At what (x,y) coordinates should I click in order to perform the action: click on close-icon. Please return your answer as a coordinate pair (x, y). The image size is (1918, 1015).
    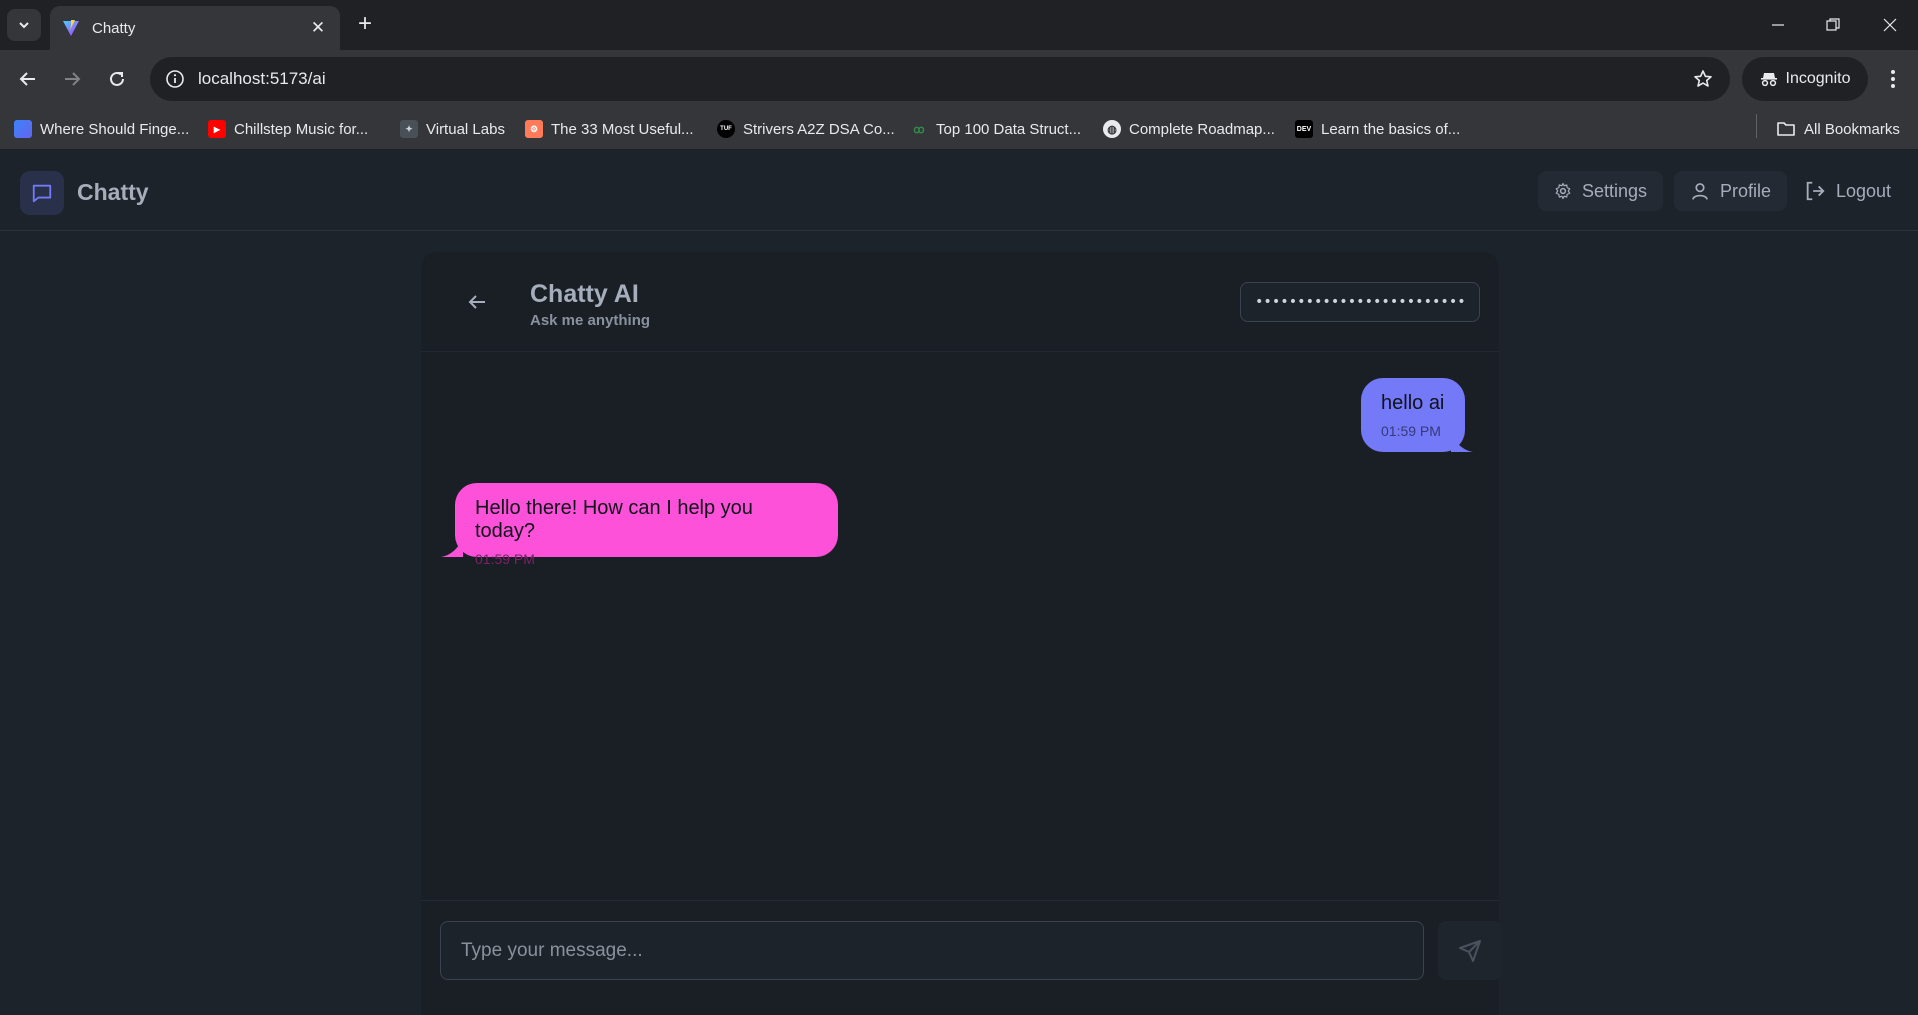
    Looking at the image, I should click on (1890, 25).